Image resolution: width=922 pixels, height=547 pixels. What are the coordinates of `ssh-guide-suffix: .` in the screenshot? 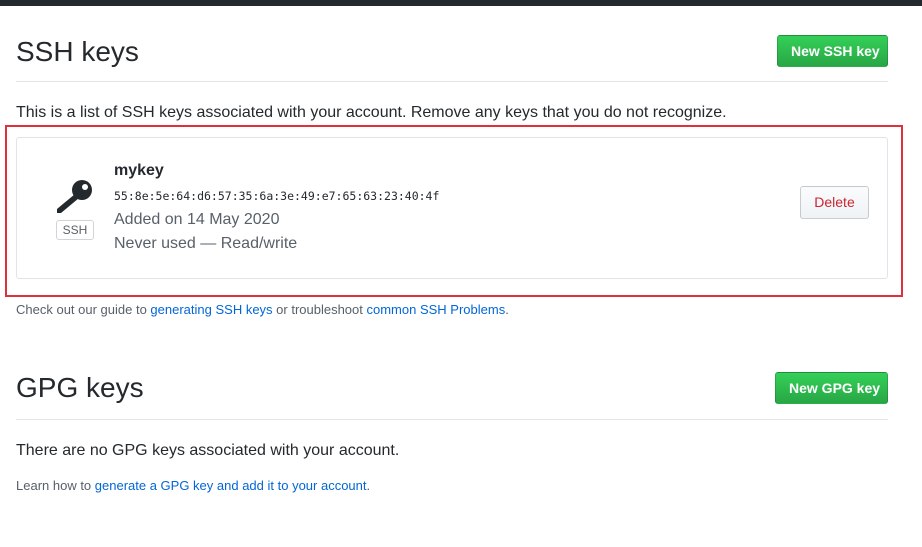 It's located at (507, 309).